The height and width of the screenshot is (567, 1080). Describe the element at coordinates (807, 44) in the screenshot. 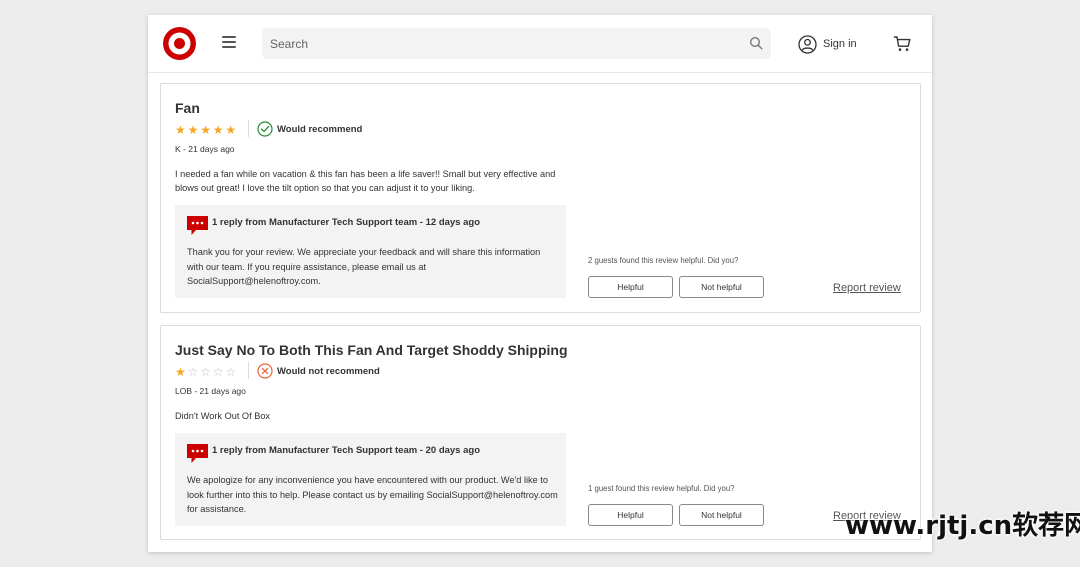

I see `user-icon` at that location.